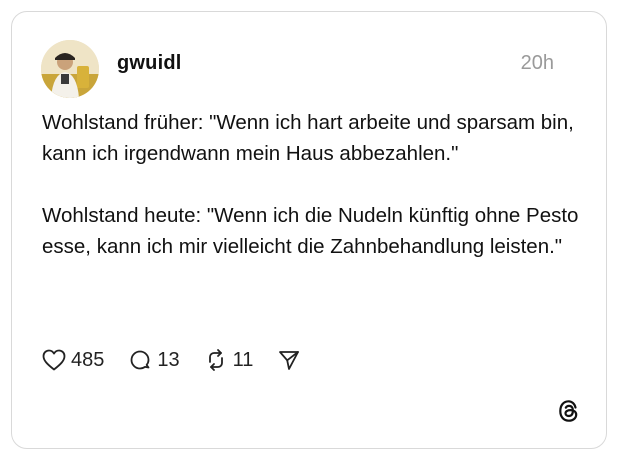  I want to click on repost-button: 11, so click(229, 360).